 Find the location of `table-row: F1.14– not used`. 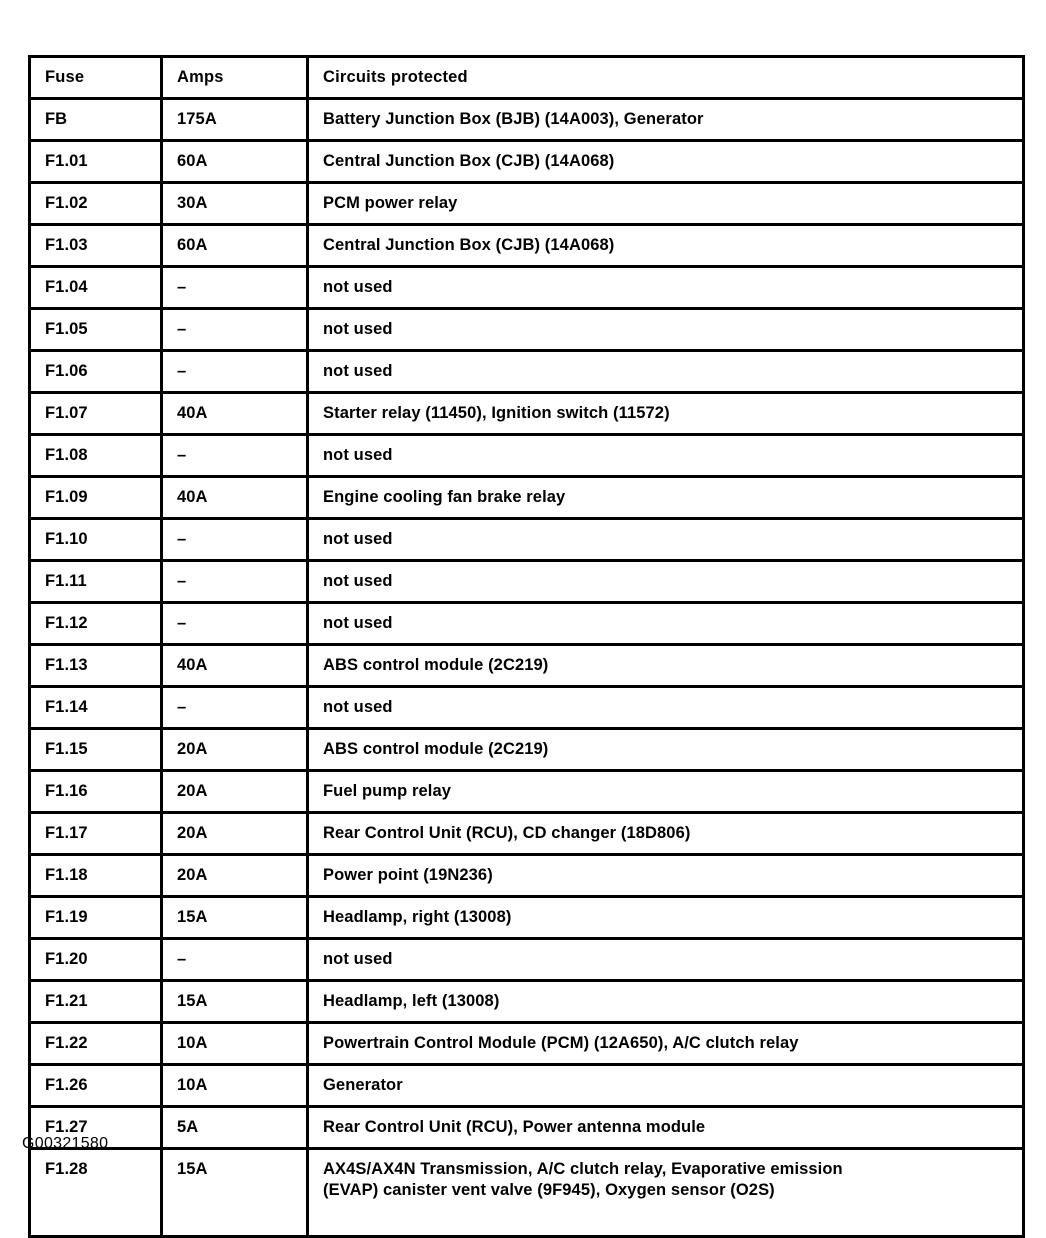

table-row: F1.14– not used is located at coordinates (526, 708).